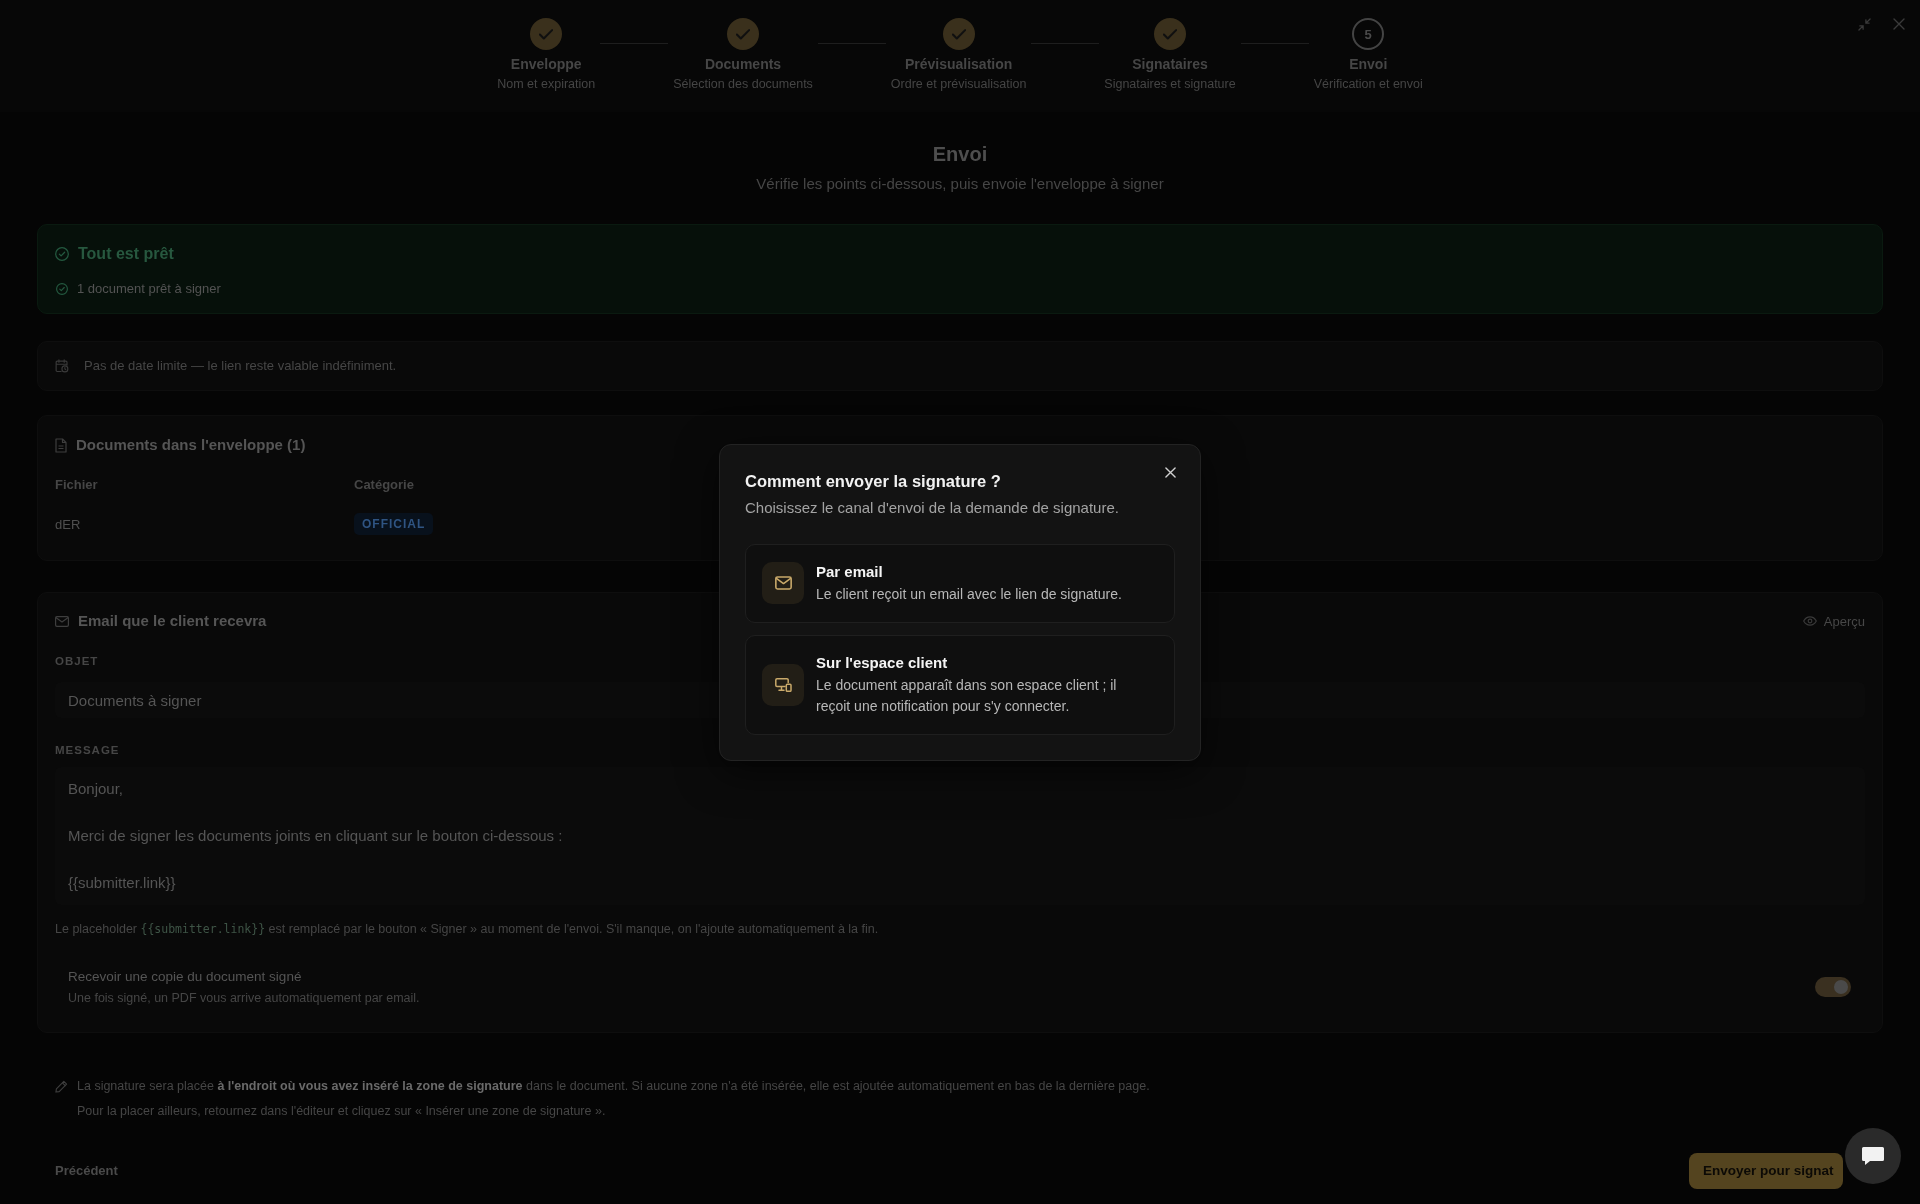 The height and width of the screenshot is (1204, 1920). I want to click on readiness-item: 1 document prêt à signer, so click(149, 289).